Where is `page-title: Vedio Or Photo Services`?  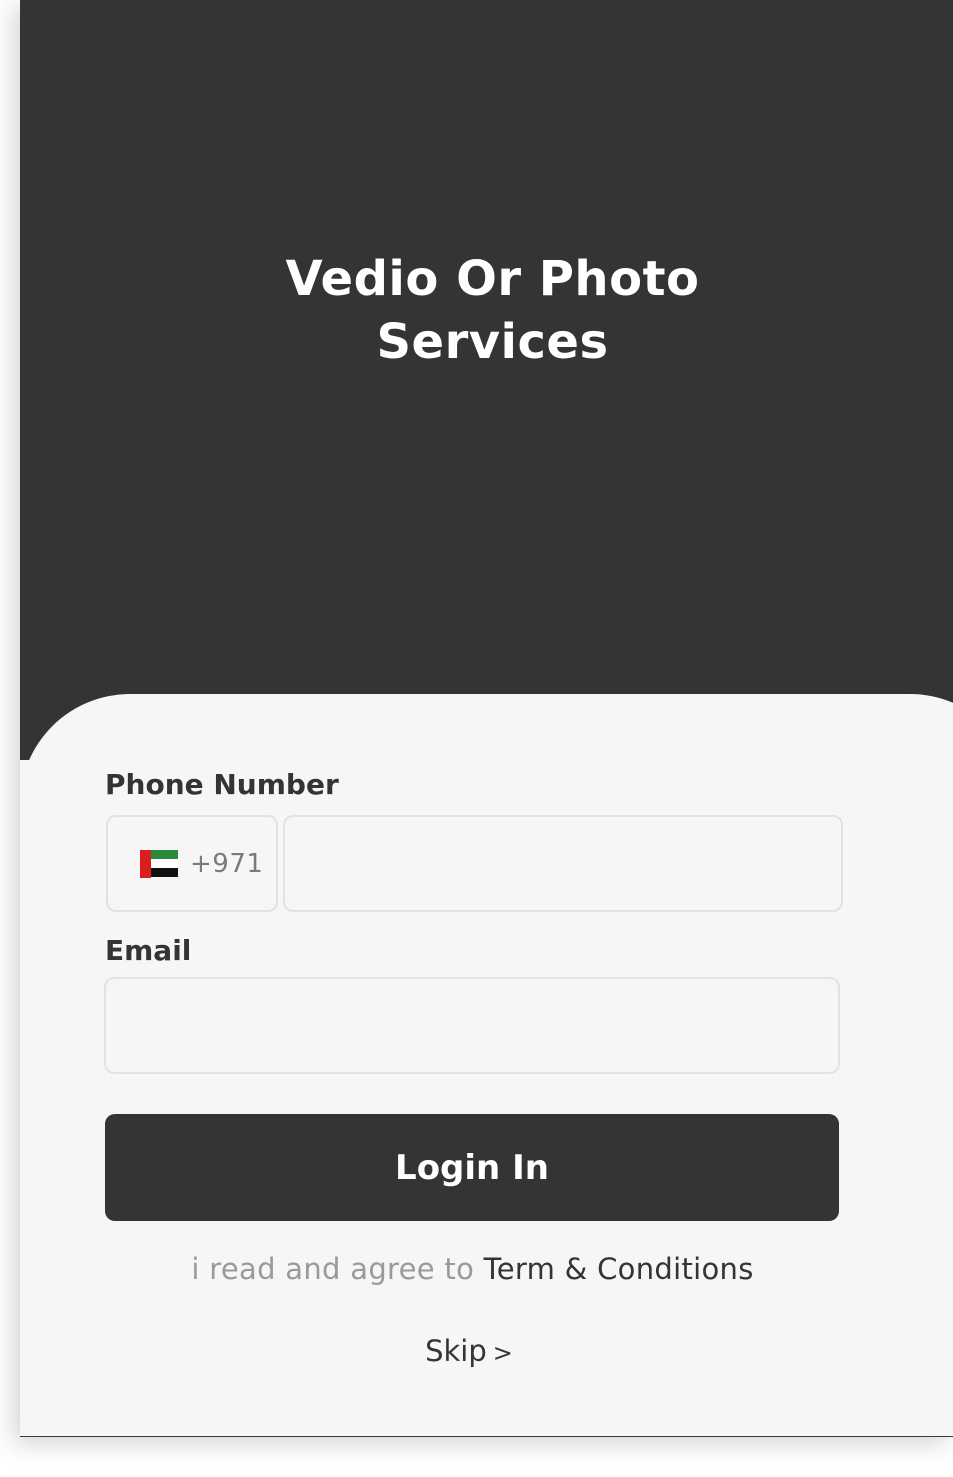
page-title: Vedio Or Photo Services is located at coordinates (486, 311).